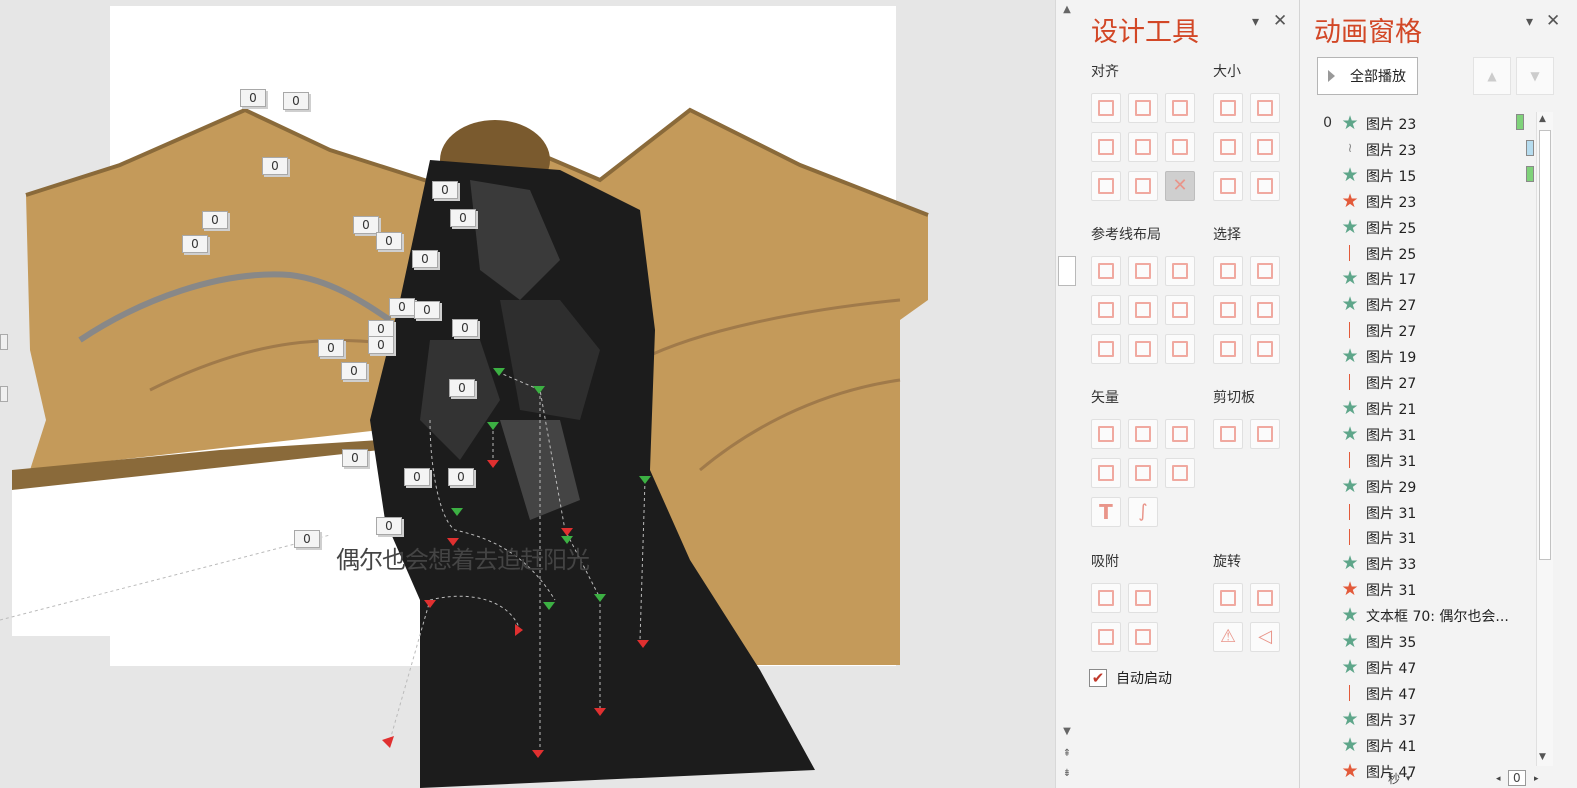 This screenshot has width=1577, height=788. What do you see at coordinates (1417, 408) in the screenshot?
I see `animation-list-item: ★ 图片 21` at bounding box center [1417, 408].